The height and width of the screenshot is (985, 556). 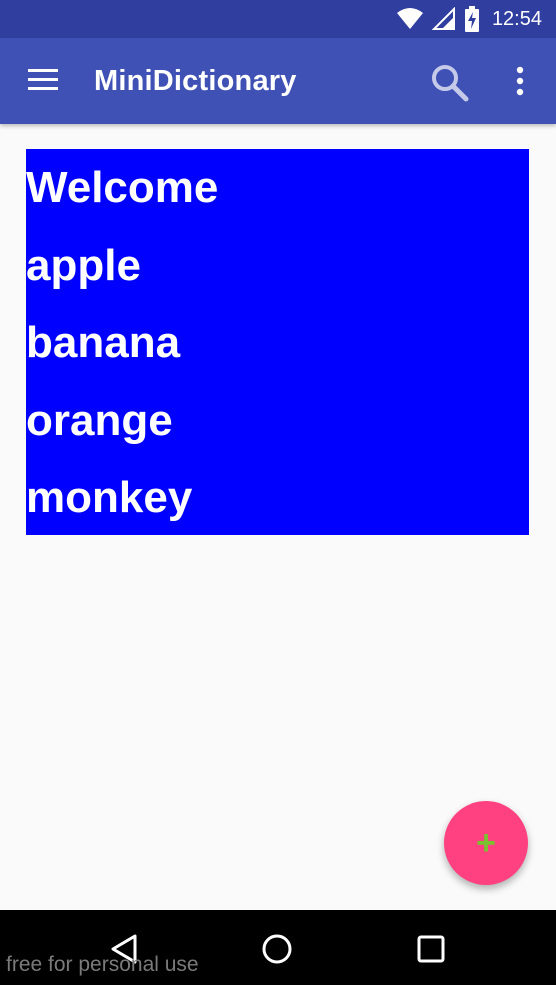 I want to click on list-item: monkey, so click(x=277, y=498).